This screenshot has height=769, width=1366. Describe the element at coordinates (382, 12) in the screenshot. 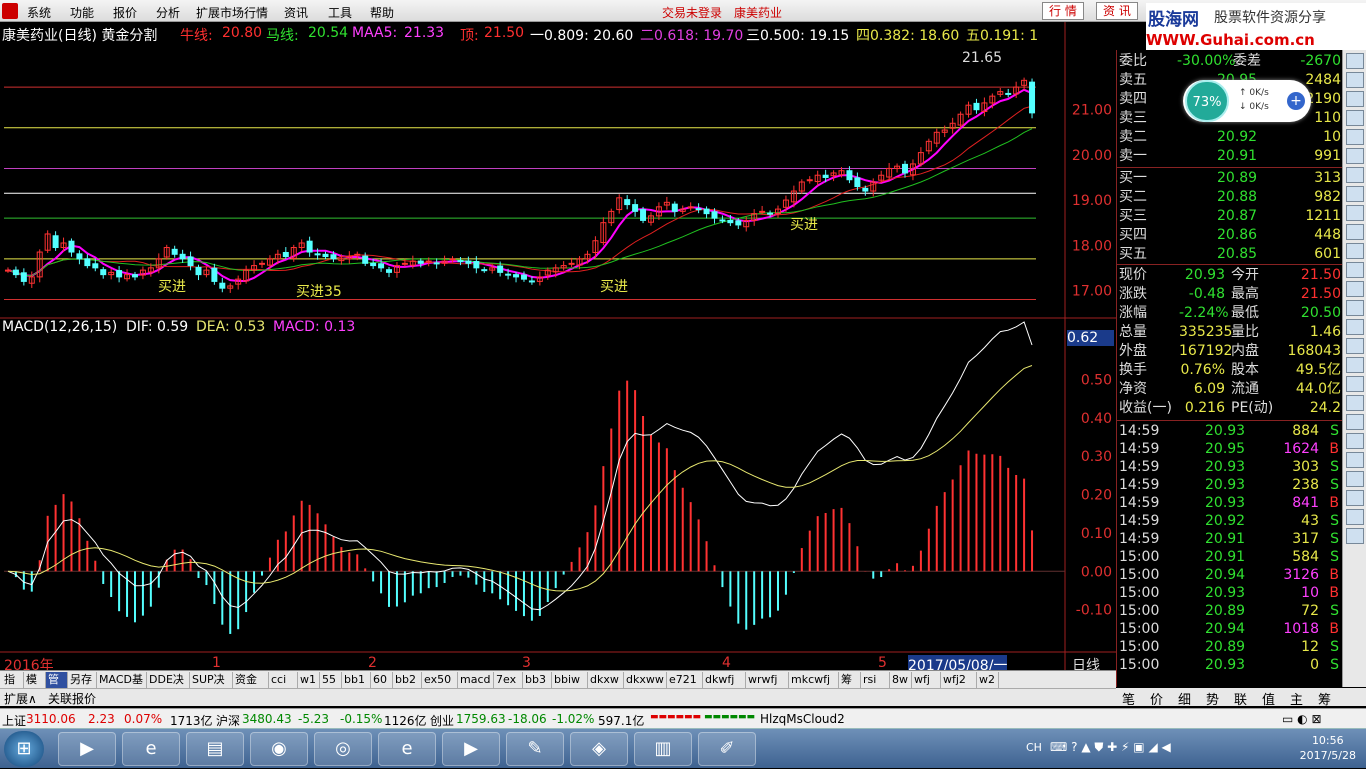

I see `menu-help: 帮助` at that location.